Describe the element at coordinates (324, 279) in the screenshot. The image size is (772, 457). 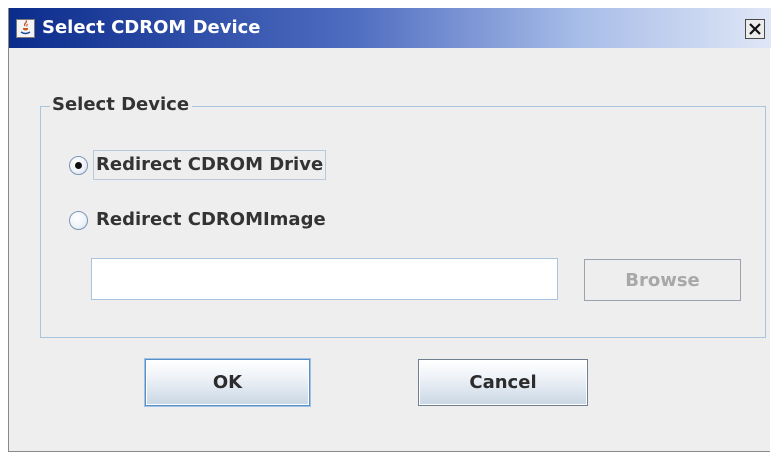
I see `image-path-input` at that location.